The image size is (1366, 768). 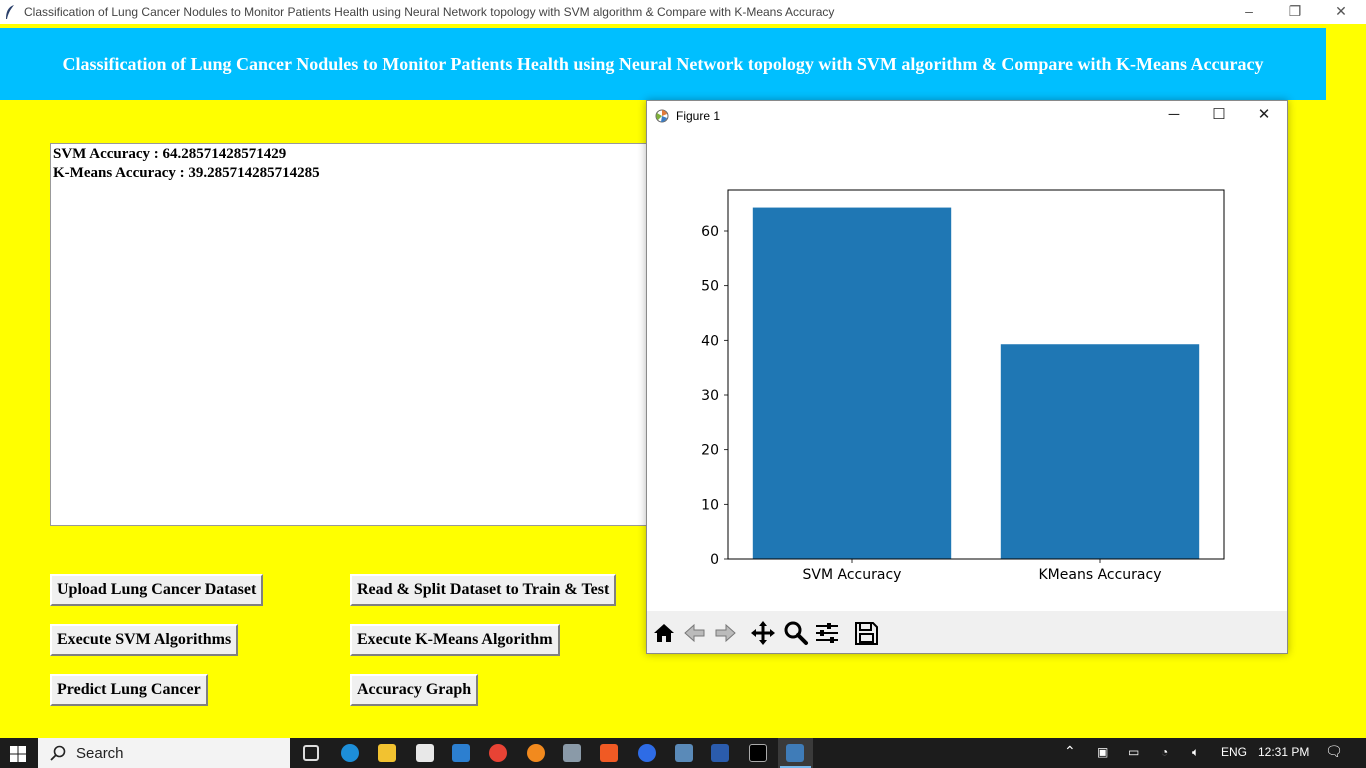 I want to click on zoom-app-icon, so click(x=647, y=753).